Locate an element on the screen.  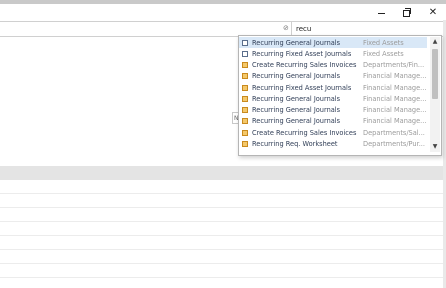
minimize-icon is located at coordinates (381, 13).